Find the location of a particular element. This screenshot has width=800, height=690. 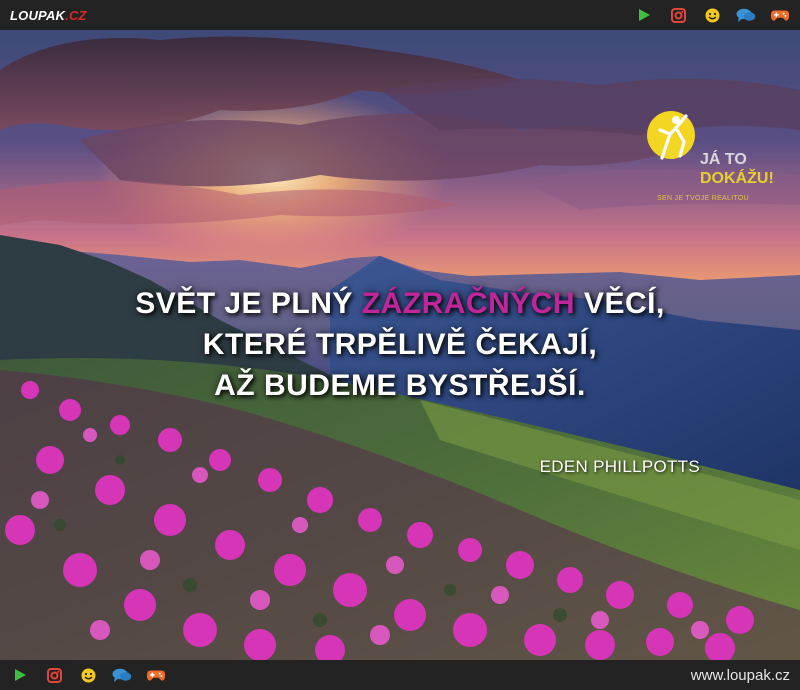

site-url-link: www.loupak.cz is located at coordinates (740, 675).